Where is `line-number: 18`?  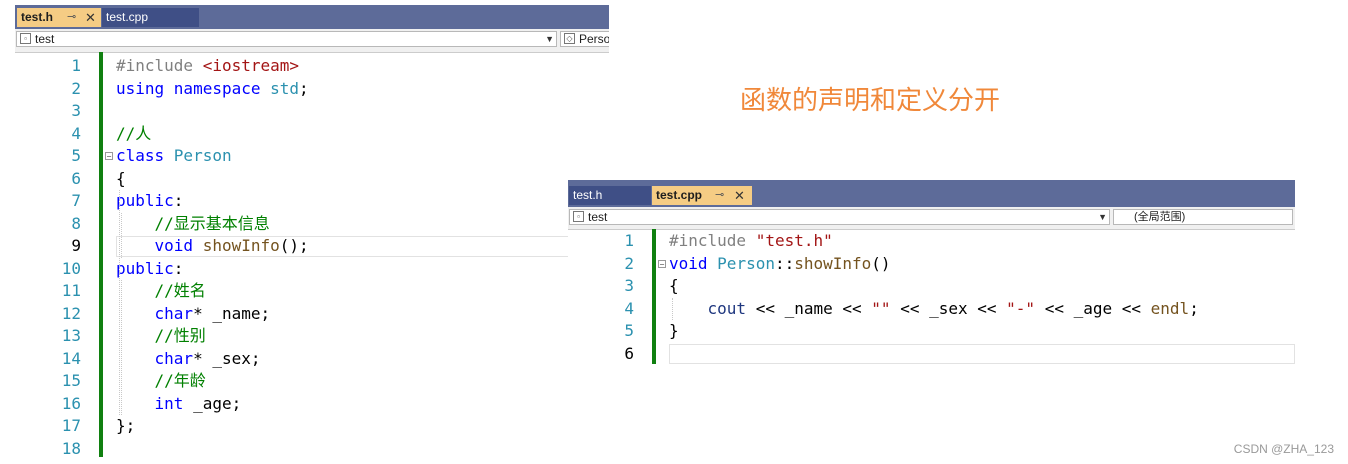 line-number: 18 is located at coordinates (71, 448).